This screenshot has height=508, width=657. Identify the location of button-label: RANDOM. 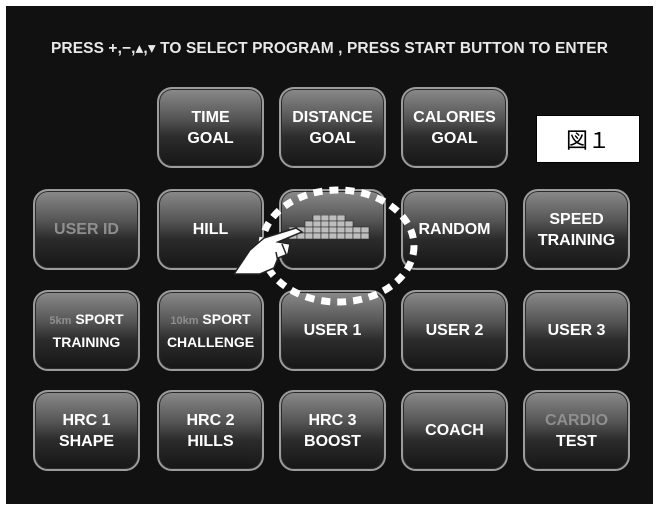
(454, 229).